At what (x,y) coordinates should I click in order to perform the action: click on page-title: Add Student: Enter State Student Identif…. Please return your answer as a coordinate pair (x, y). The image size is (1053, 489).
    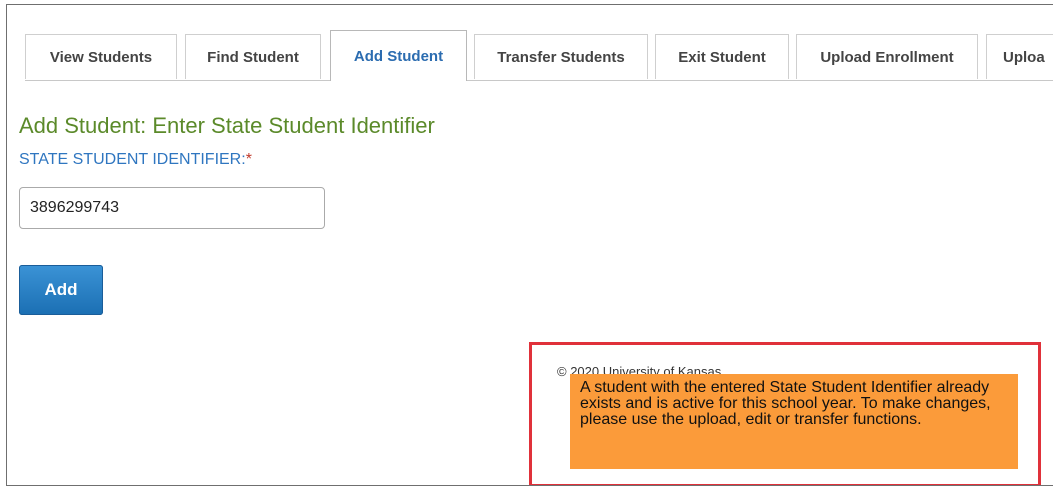
    Looking at the image, I should click on (227, 125).